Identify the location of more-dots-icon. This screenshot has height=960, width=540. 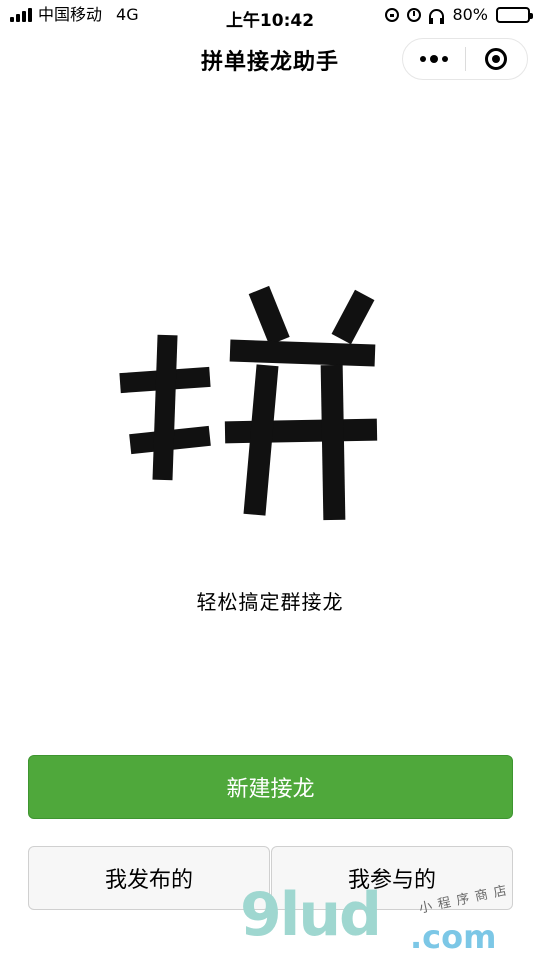
(422, 59).